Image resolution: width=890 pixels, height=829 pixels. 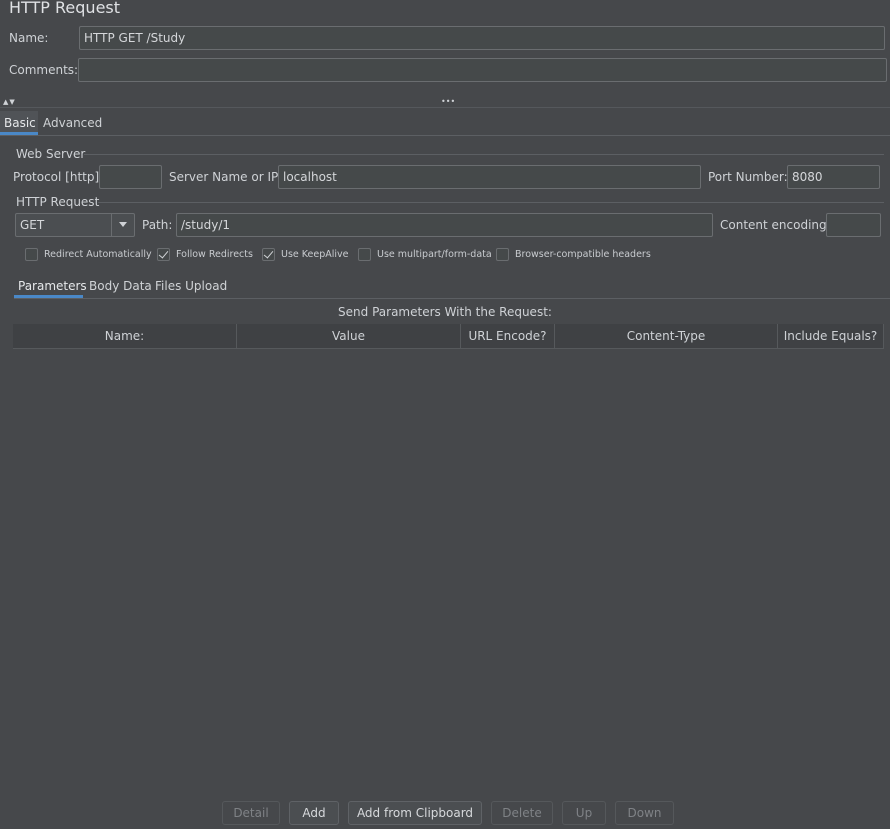 I want to click on port-field: 8080, so click(x=833, y=177).